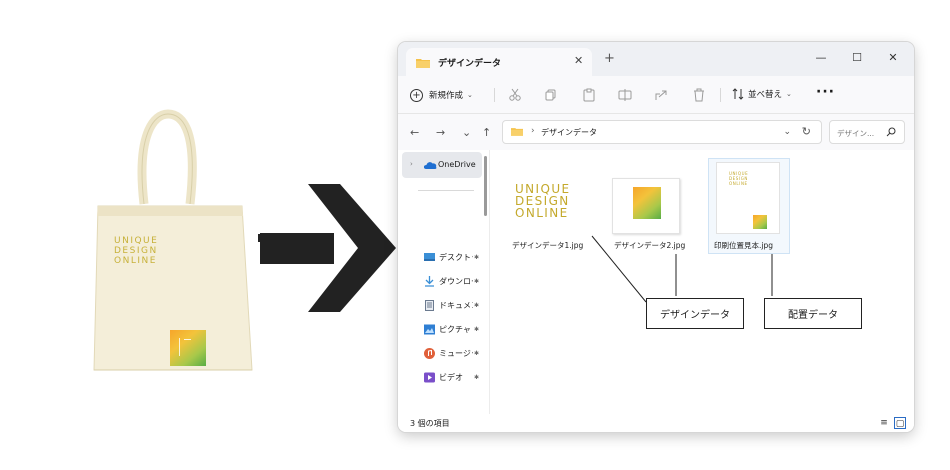  Describe the element at coordinates (682, 269) in the screenshot. I see `callout-leaders` at that location.